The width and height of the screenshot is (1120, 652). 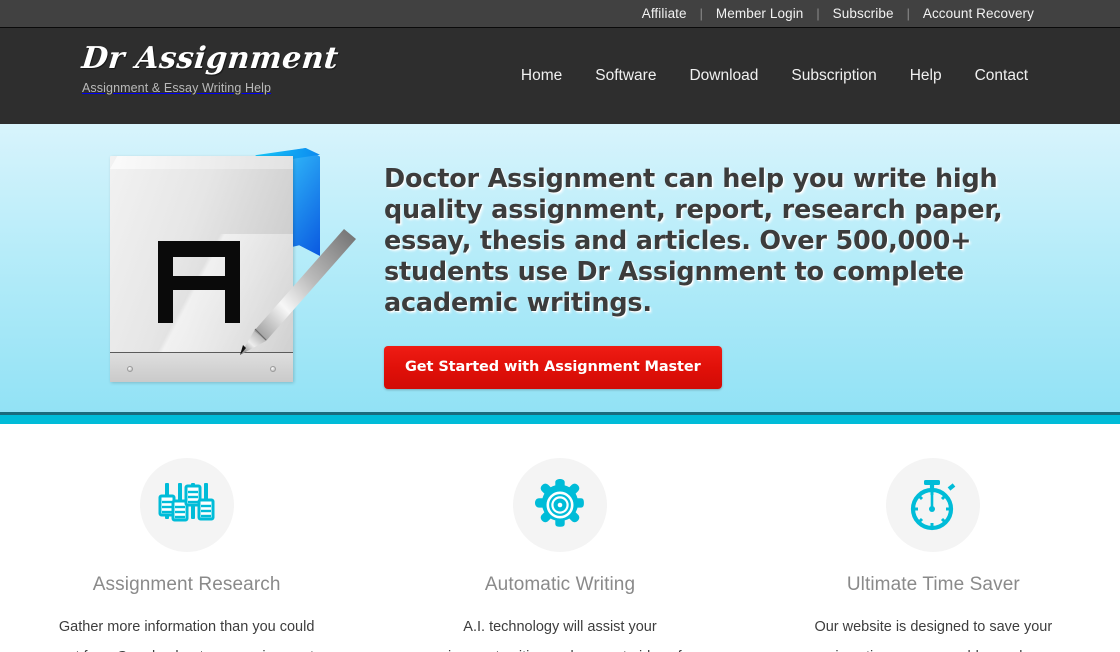 I want to click on nav-item-subscription: Subscription, so click(x=833, y=76).